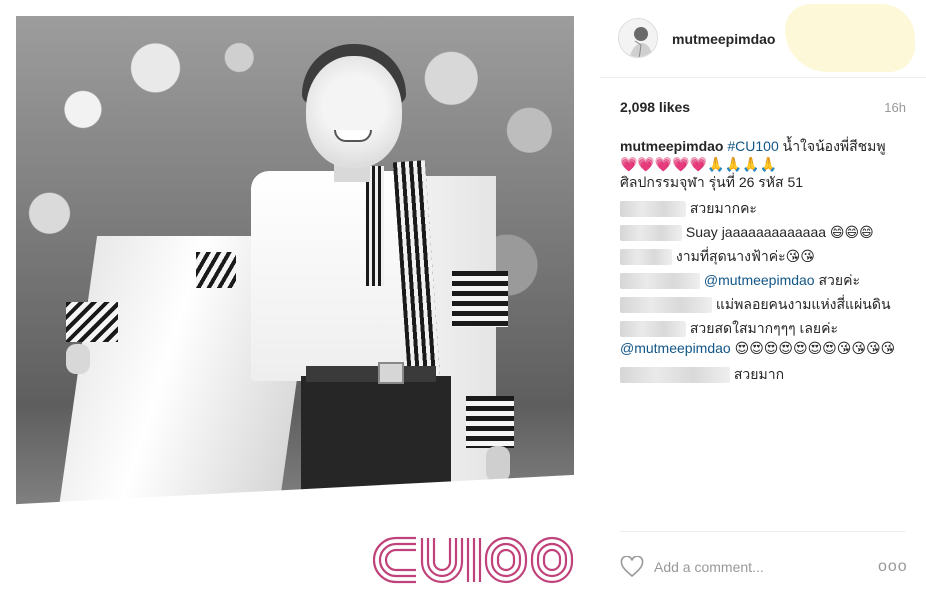 The width and height of the screenshot is (926, 595). Describe the element at coordinates (712, 182) in the screenshot. I see `caption-text-2: ศิลปกรรมจุฬา รุ่นที่ 26 รหัส 51` at that location.